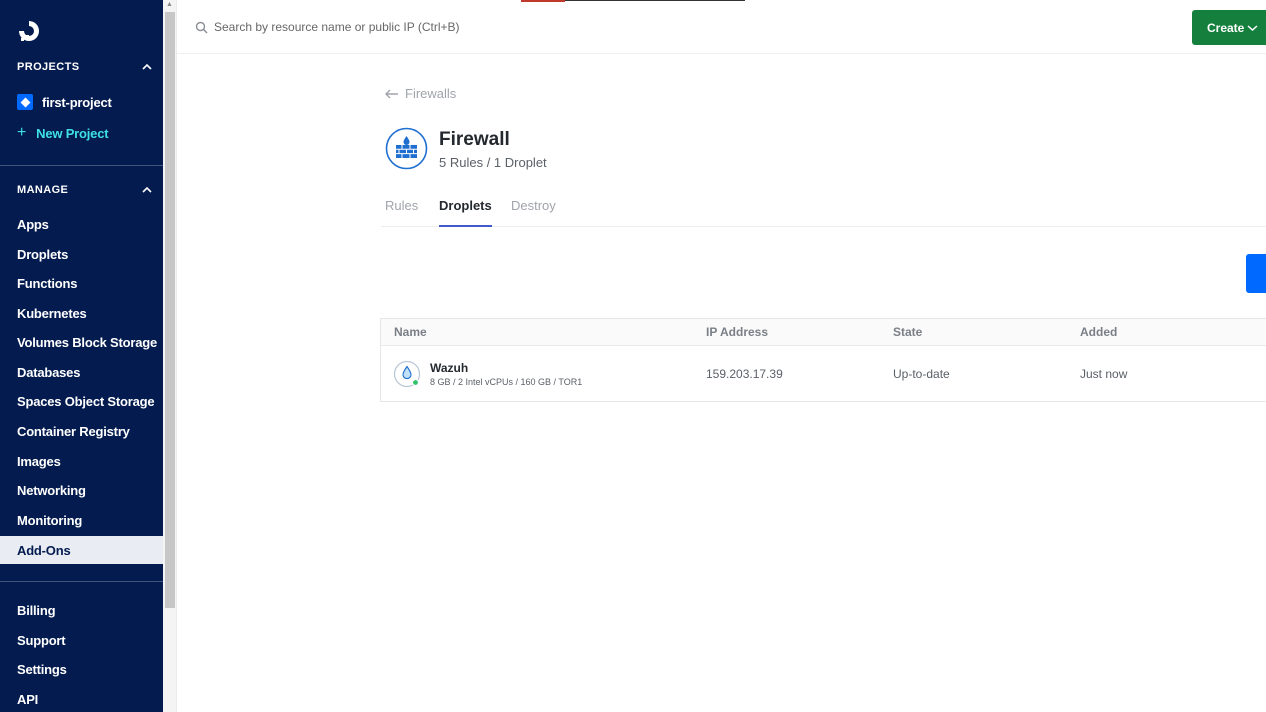 The width and height of the screenshot is (1266, 712). I want to click on projects-section-header: PROJECTS, so click(85, 67).